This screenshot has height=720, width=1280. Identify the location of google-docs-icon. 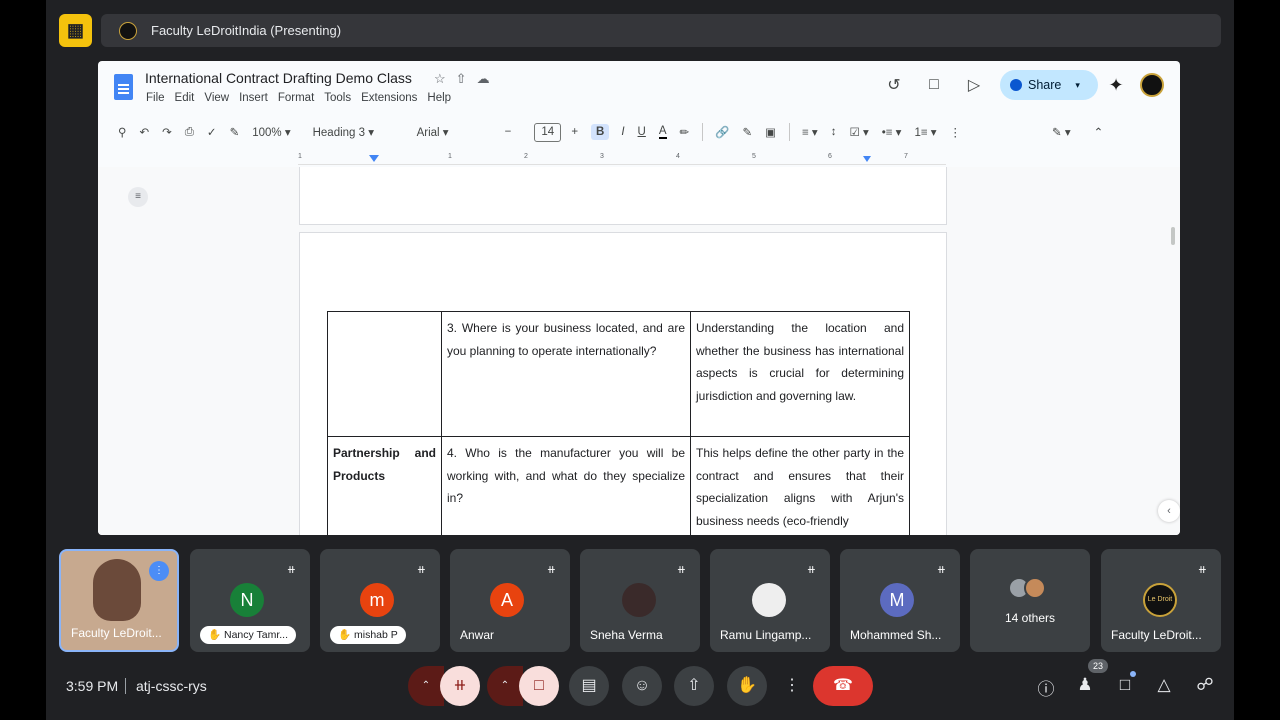
(123, 87).